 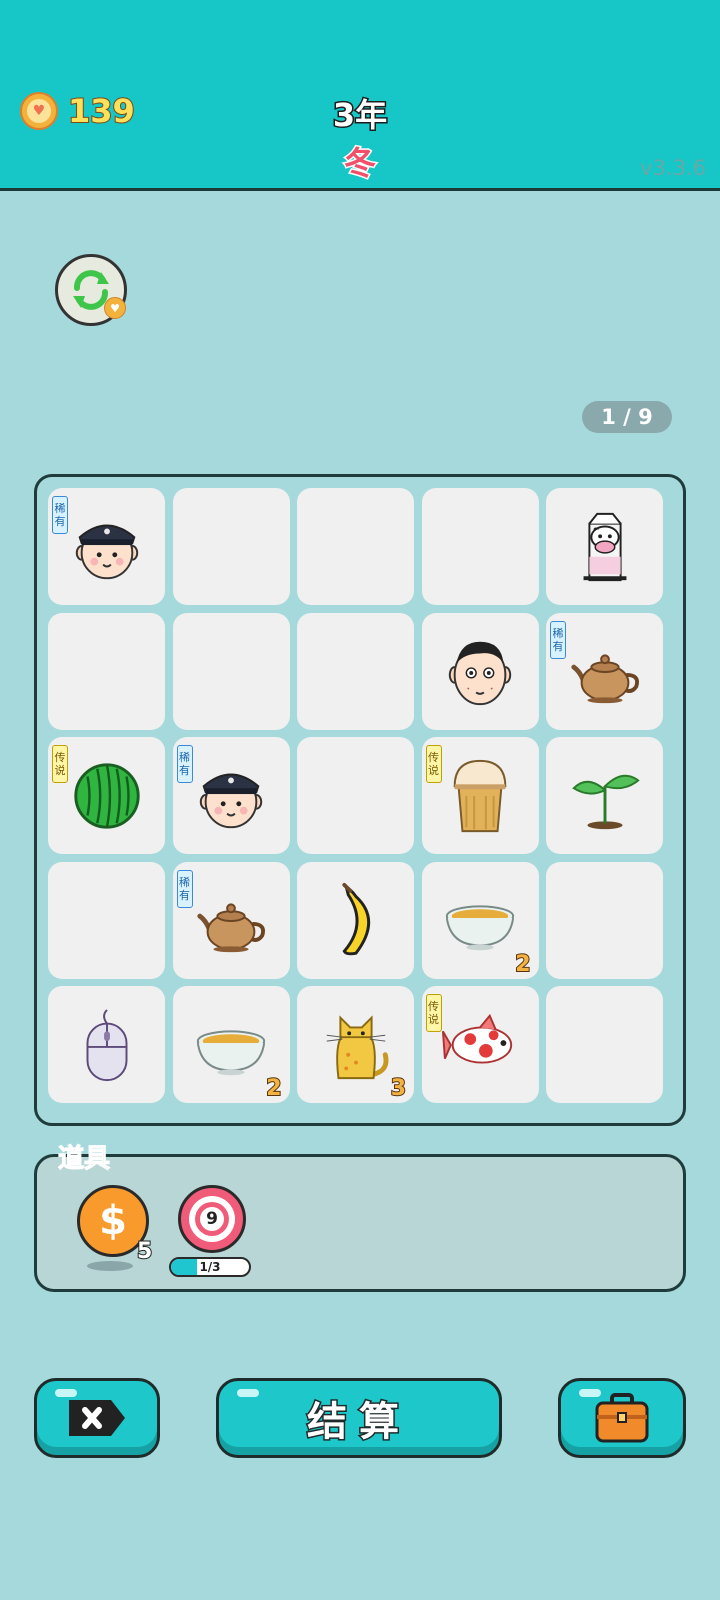 I want to click on settle-button: 结算, so click(x=359, y=1418).